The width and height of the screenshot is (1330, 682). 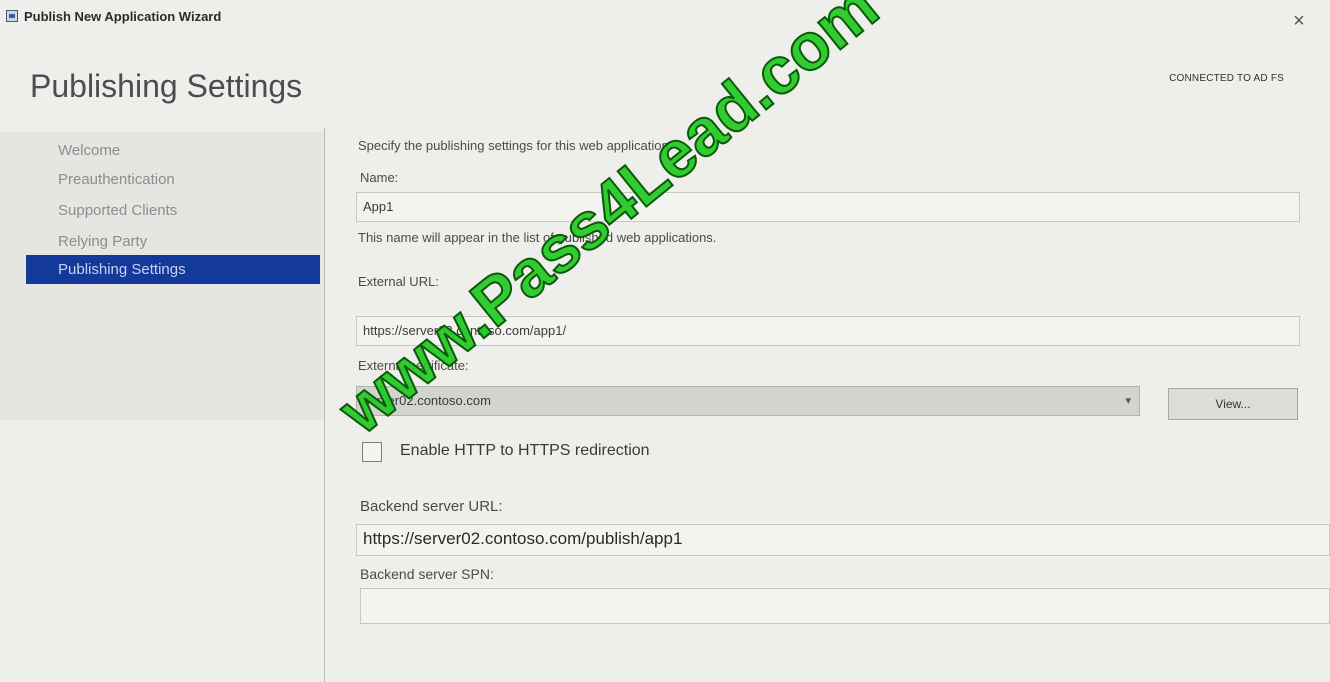 I want to click on nav-divider, so click(x=324, y=405).